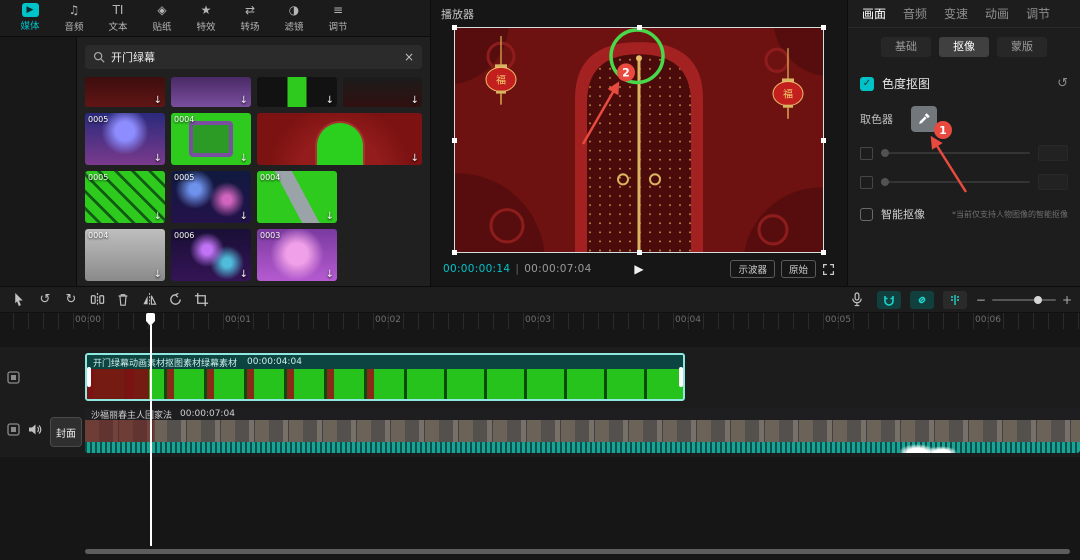  I want to click on record-audio-icon, so click(857, 300).